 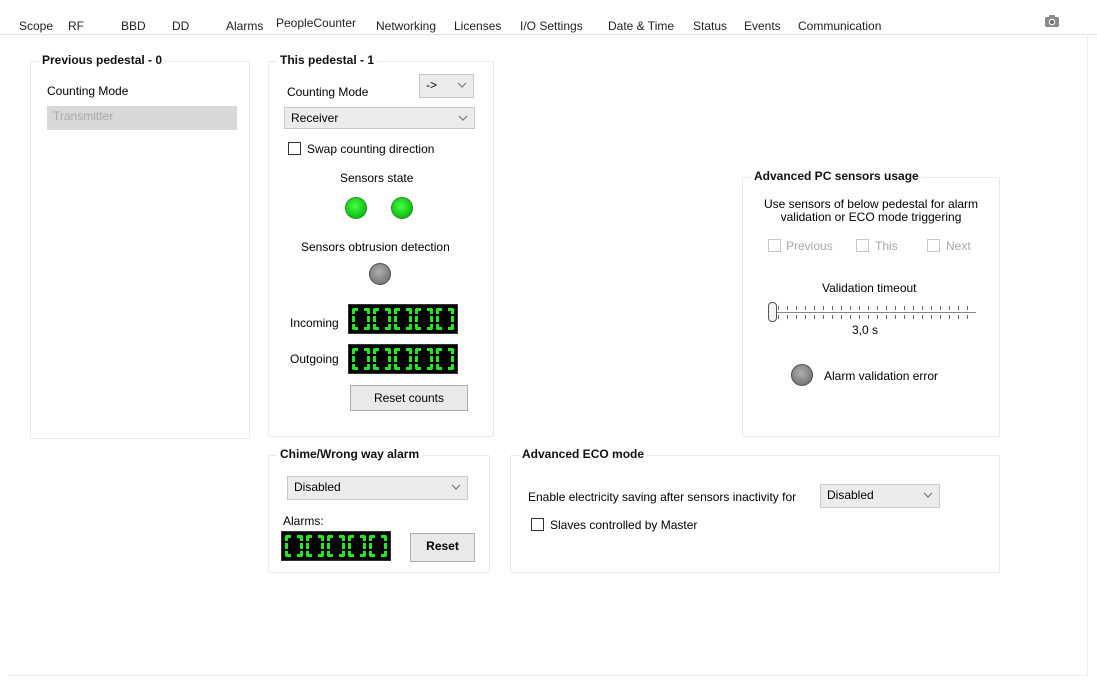 What do you see at coordinates (809, 246) in the screenshot?
I see `previous-label: Previous` at bounding box center [809, 246].